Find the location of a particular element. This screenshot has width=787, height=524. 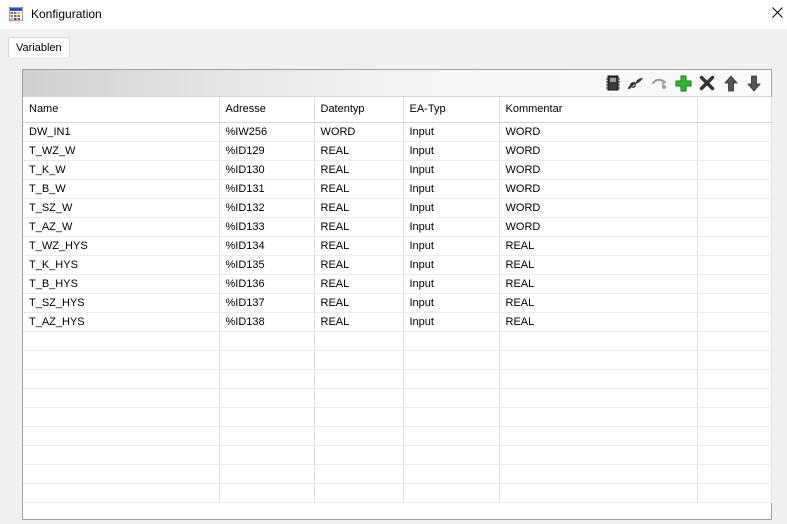

column-header-ea-typ: EA-Typ is located at coordinates (451, 110).